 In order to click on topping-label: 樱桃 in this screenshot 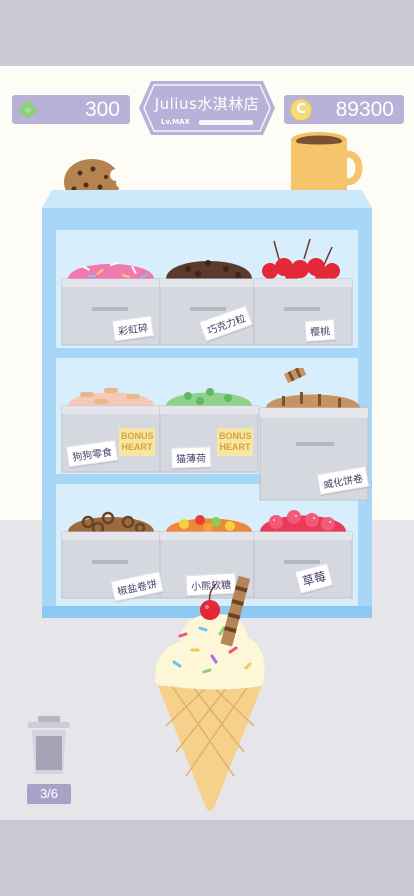, I will do `click(320, 330)`.